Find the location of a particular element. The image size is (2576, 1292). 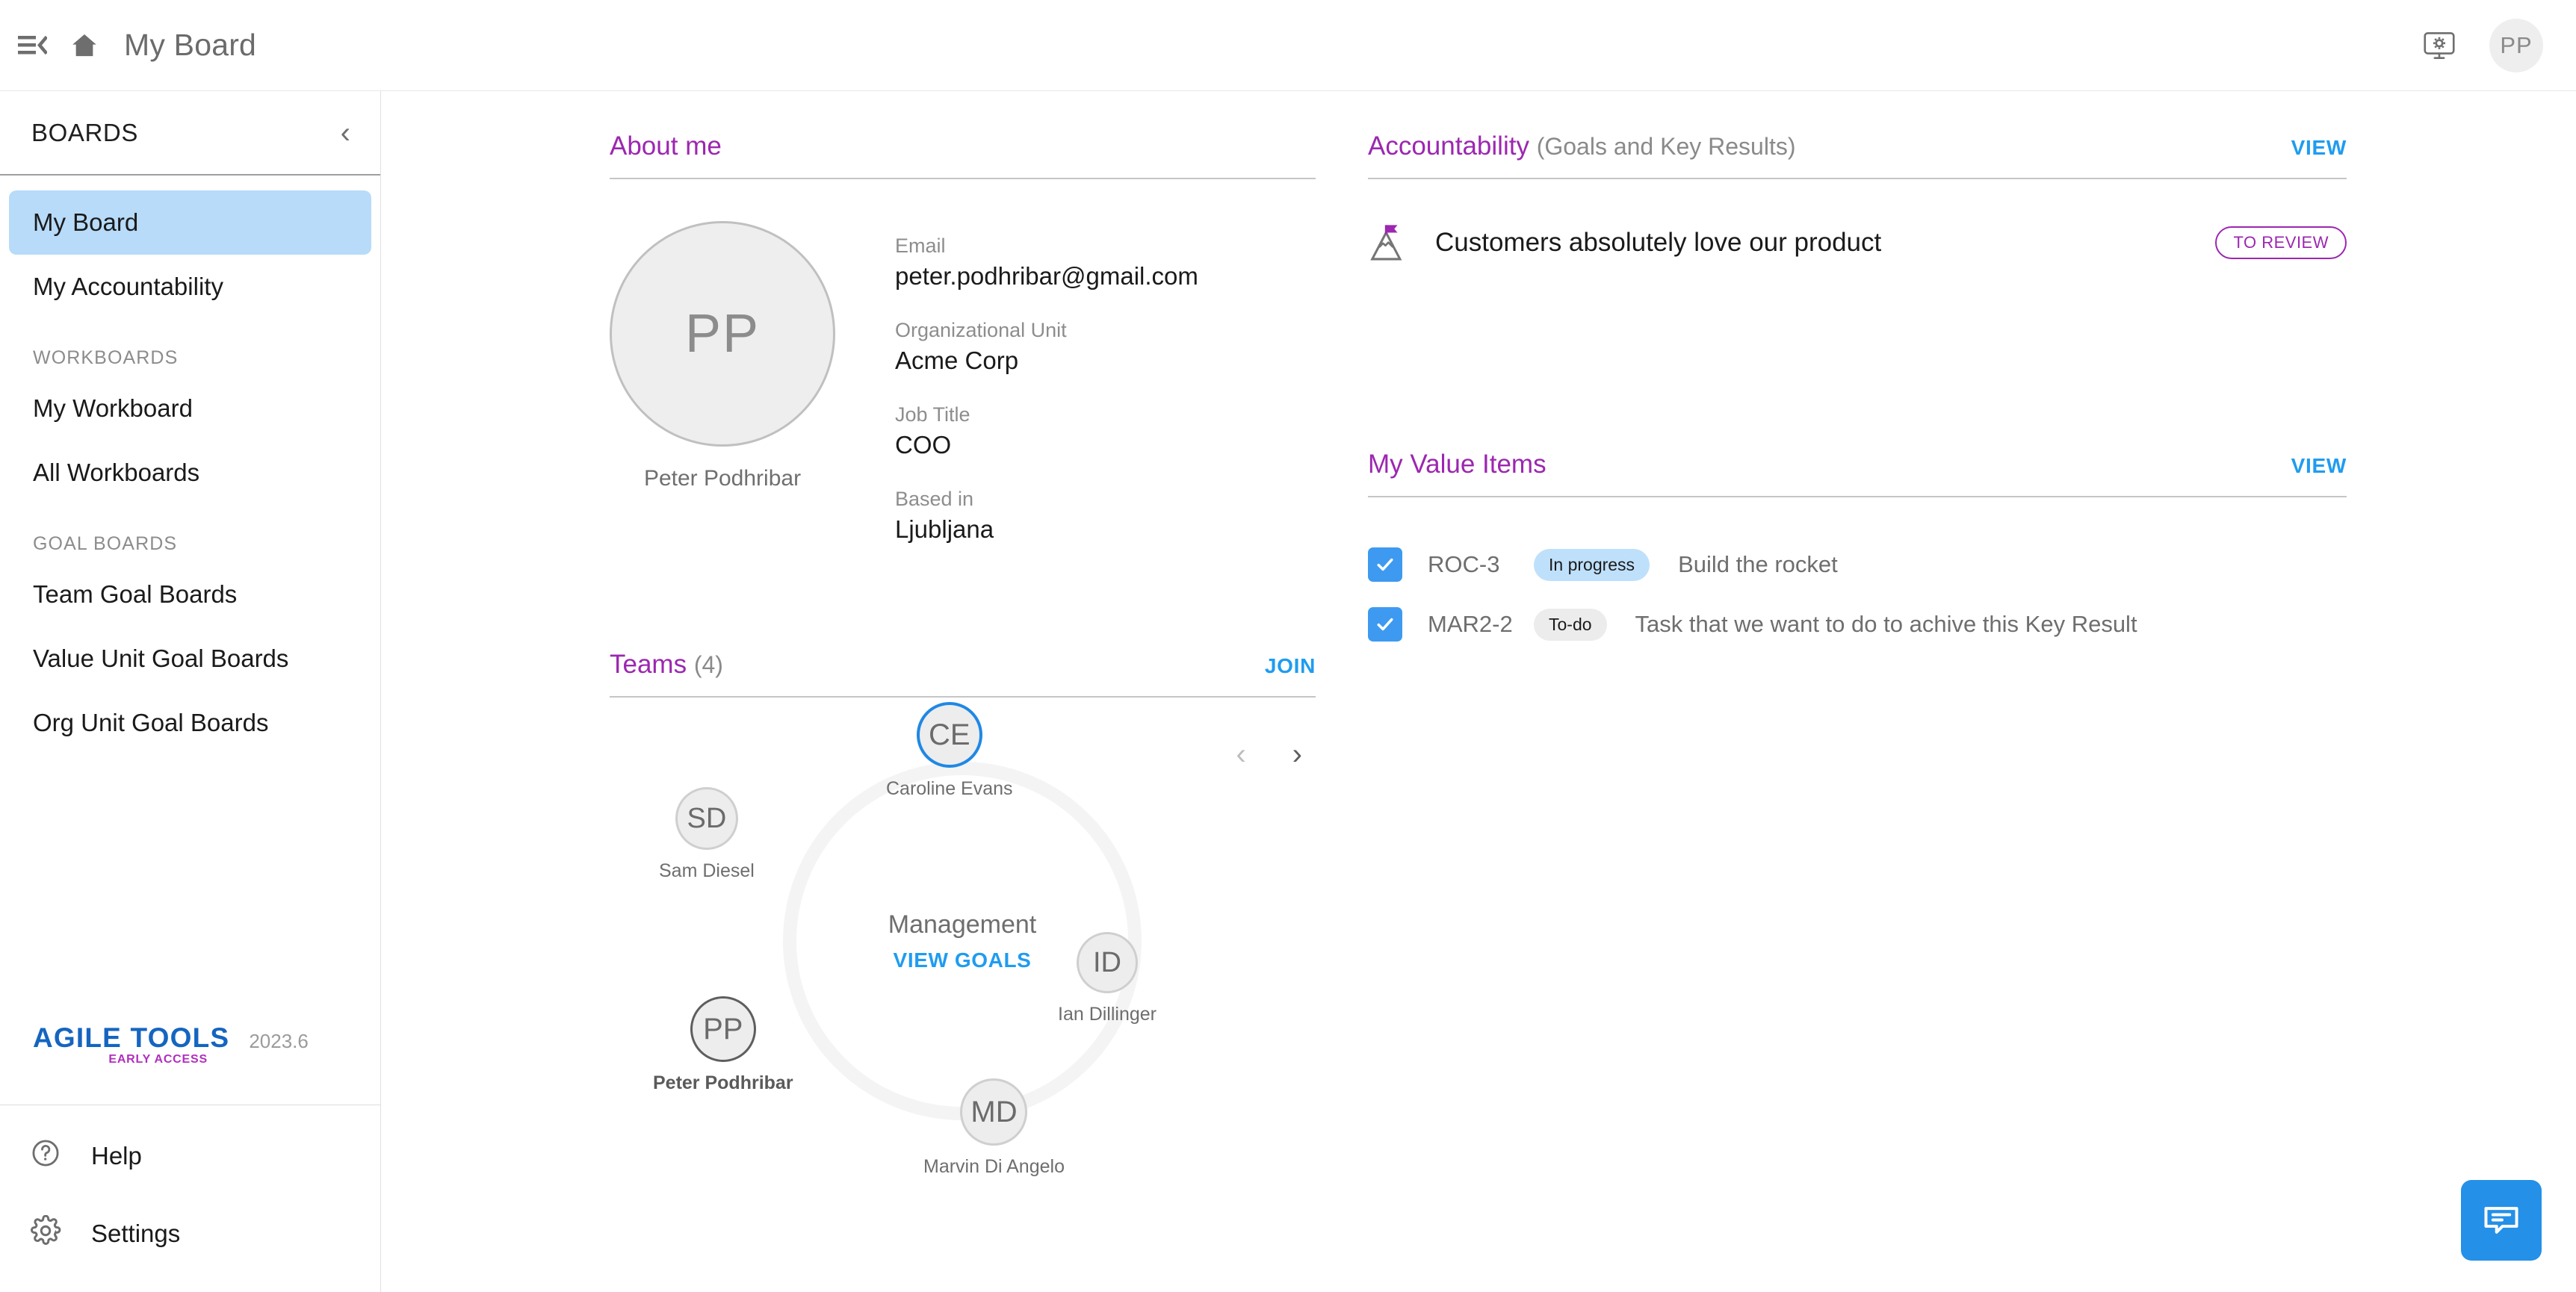

member-avatar: ID is located at coordinates (1107, 962).